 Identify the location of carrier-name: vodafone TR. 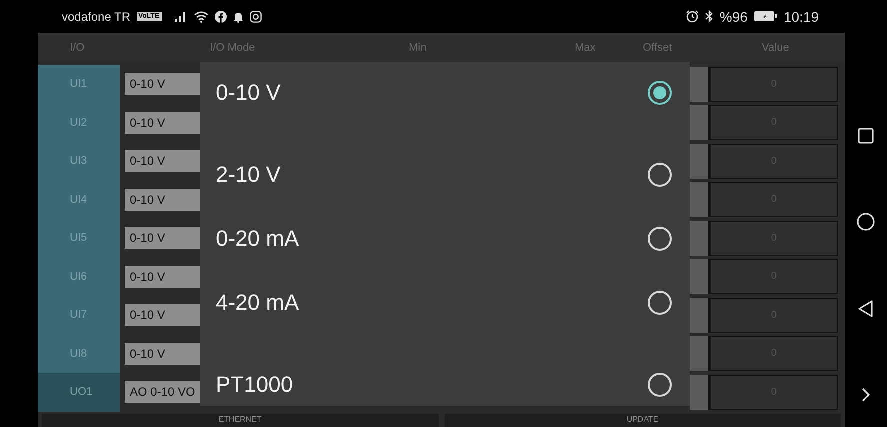
(96, 17).